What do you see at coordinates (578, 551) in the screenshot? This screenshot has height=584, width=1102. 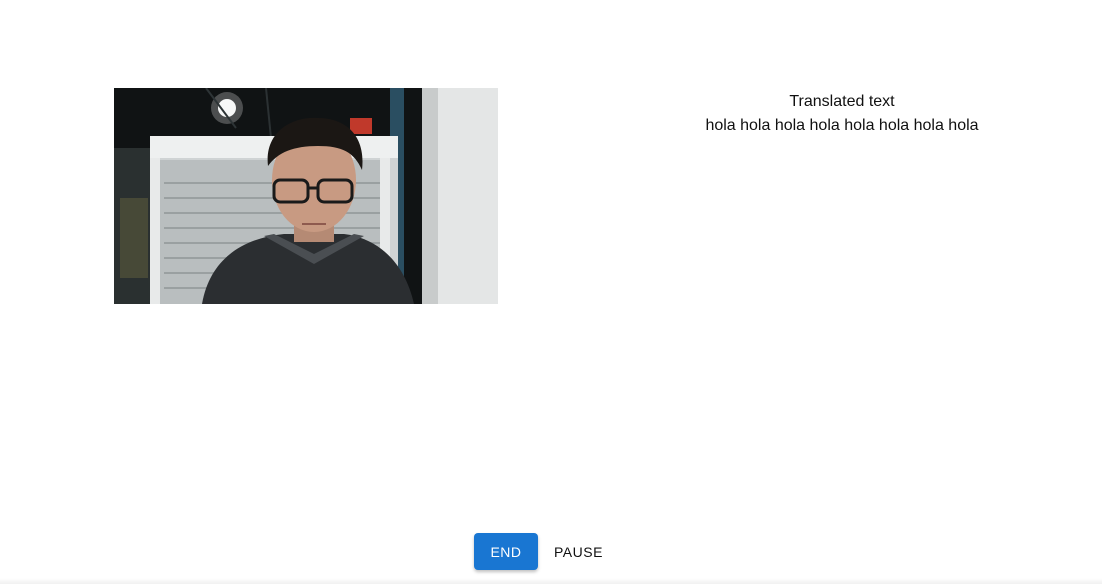 I see `pause-button: PAUSE` at bounding box center [578, 551].